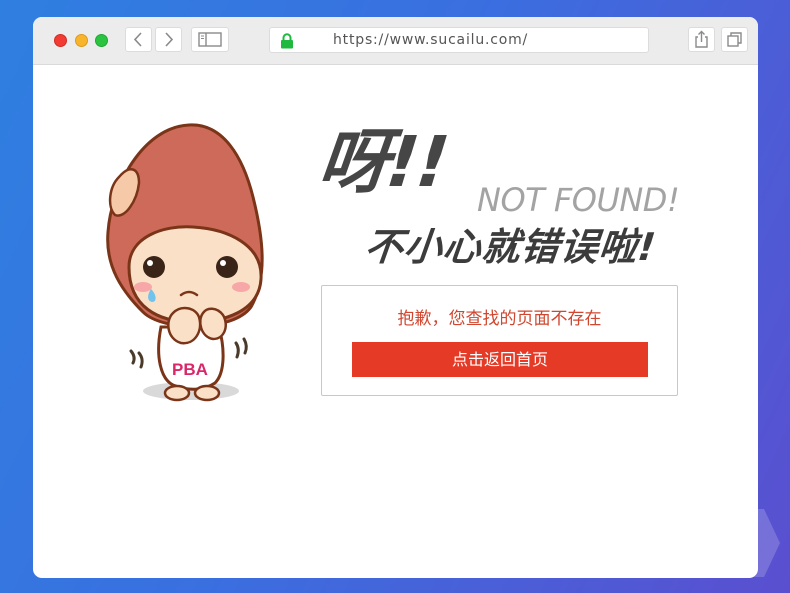 This screenshot has height=593, width=790. I want to click on sidebar-icon, so click(210, 39).